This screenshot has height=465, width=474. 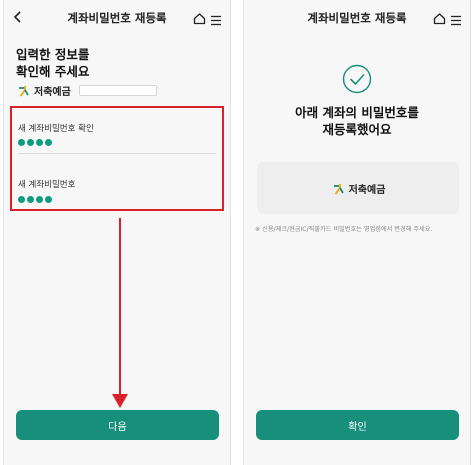 I want to click on annotation-arrow-line, so click(x=120, y=307).